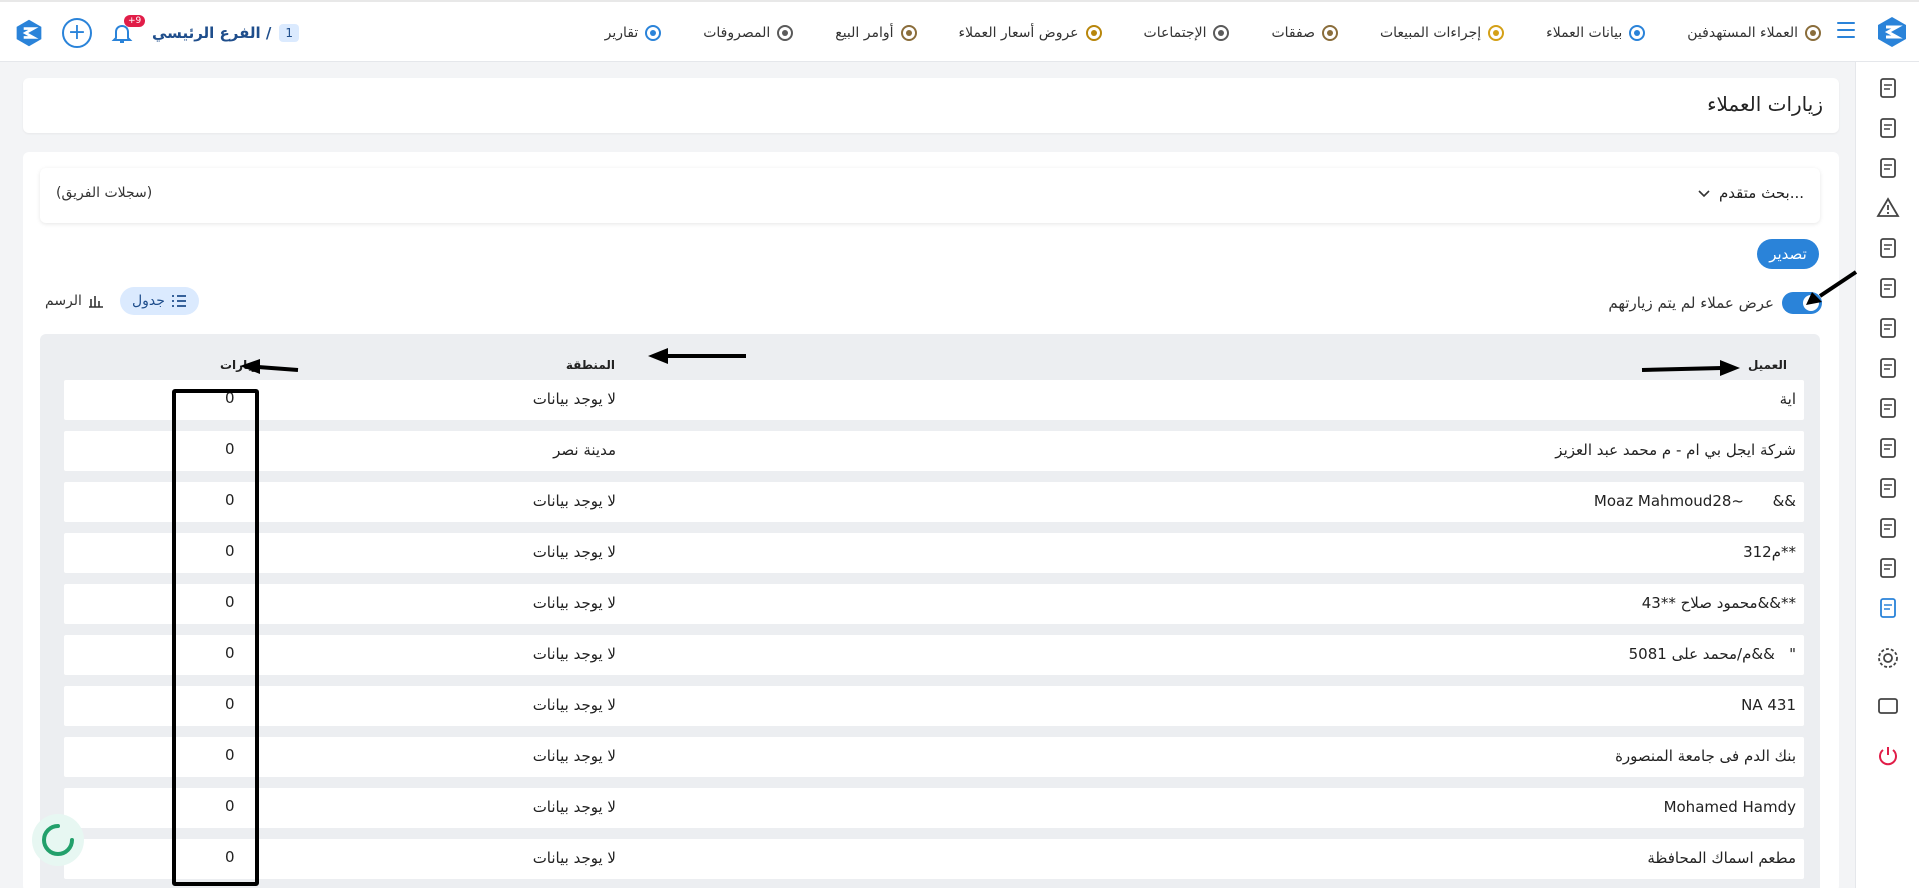  What do you see at coordinates (1888, 128) in the screenshot?
I see `team-icon` at bounding box center [1888, 128].